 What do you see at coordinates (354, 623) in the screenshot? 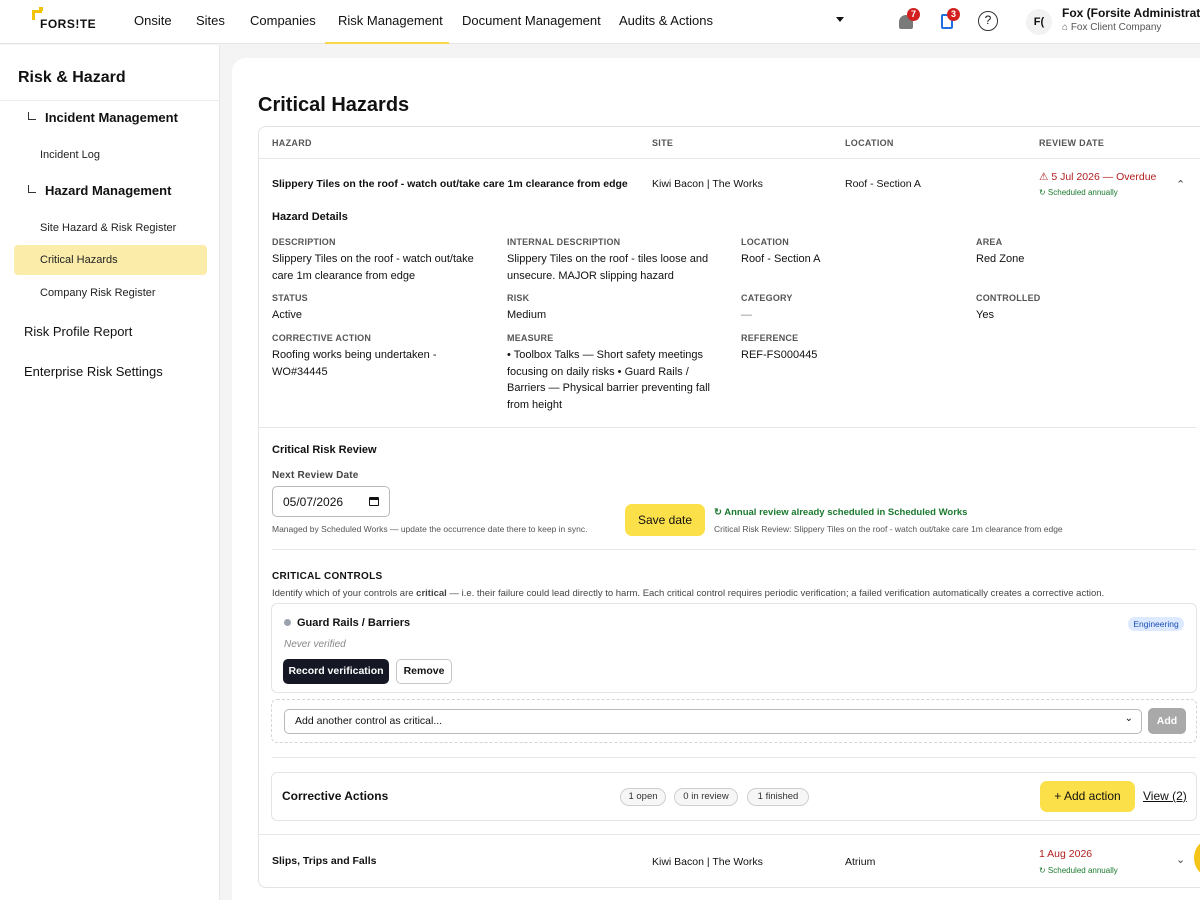
I see `control-name: Guard Rails / Barriers` at bounding box center [354, 623].